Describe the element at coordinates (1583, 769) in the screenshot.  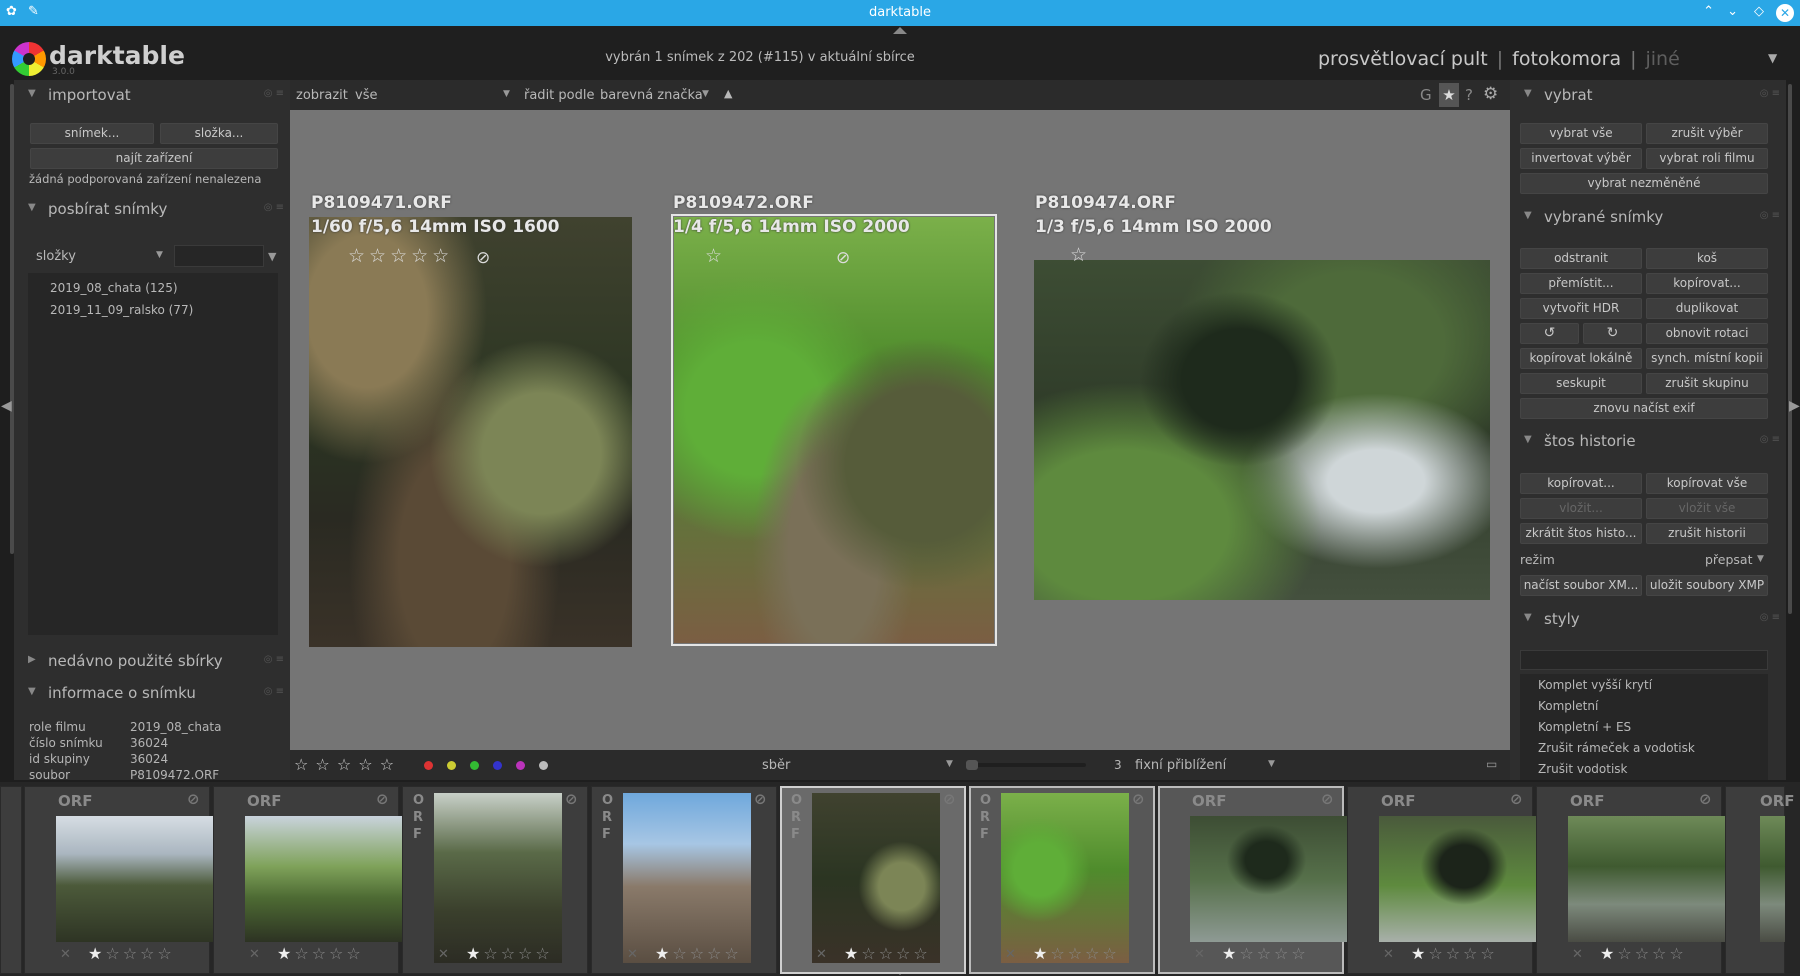
I see `list-item: Zrušit vodotisk` at that location.